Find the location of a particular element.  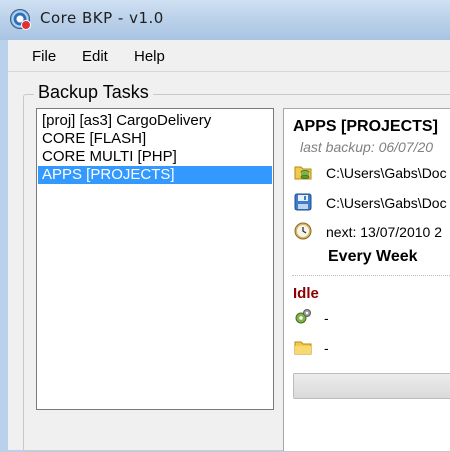

activity-text: - is located at coordinates (326, 318).